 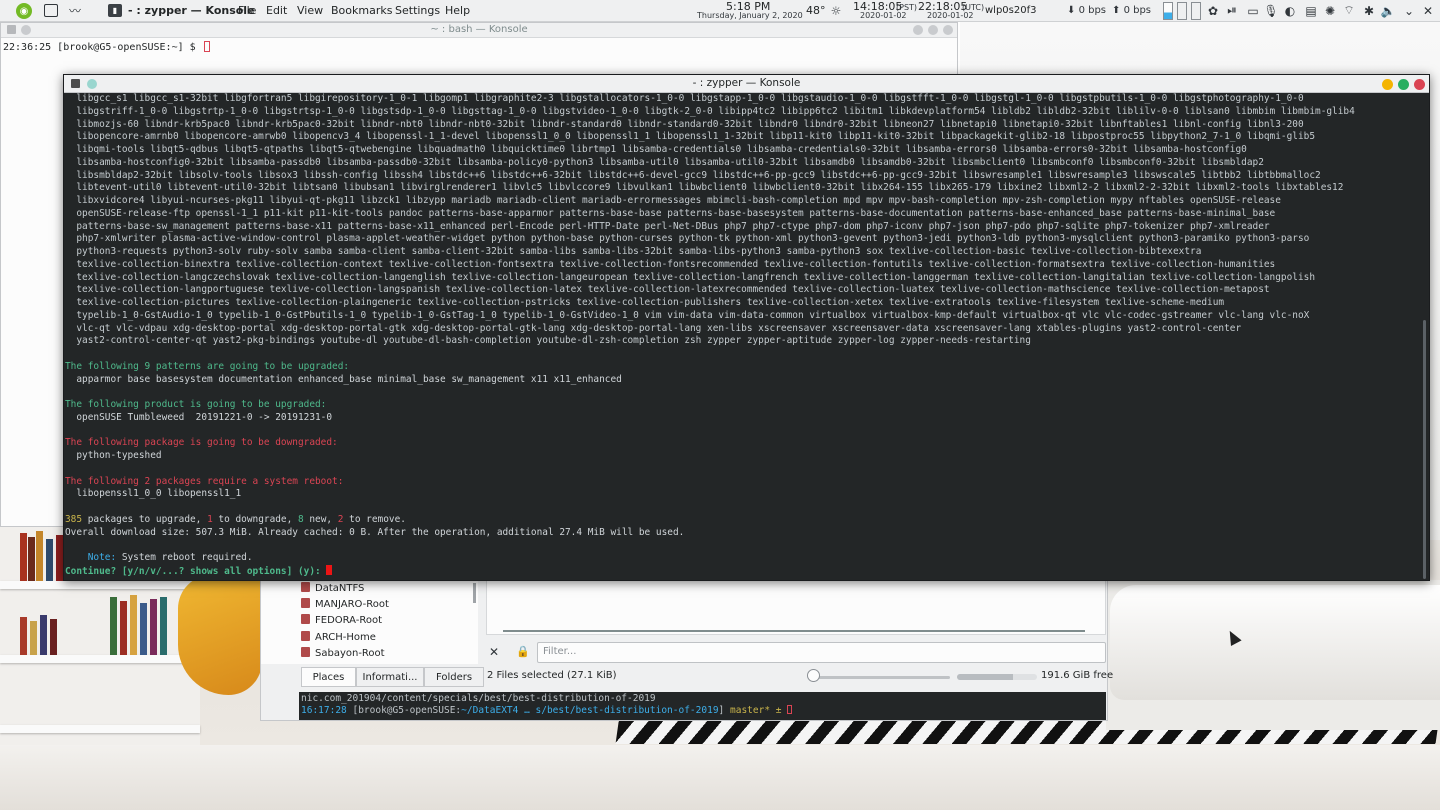 I want to click on menu-edit: Edit, so click(x=276, y=10).